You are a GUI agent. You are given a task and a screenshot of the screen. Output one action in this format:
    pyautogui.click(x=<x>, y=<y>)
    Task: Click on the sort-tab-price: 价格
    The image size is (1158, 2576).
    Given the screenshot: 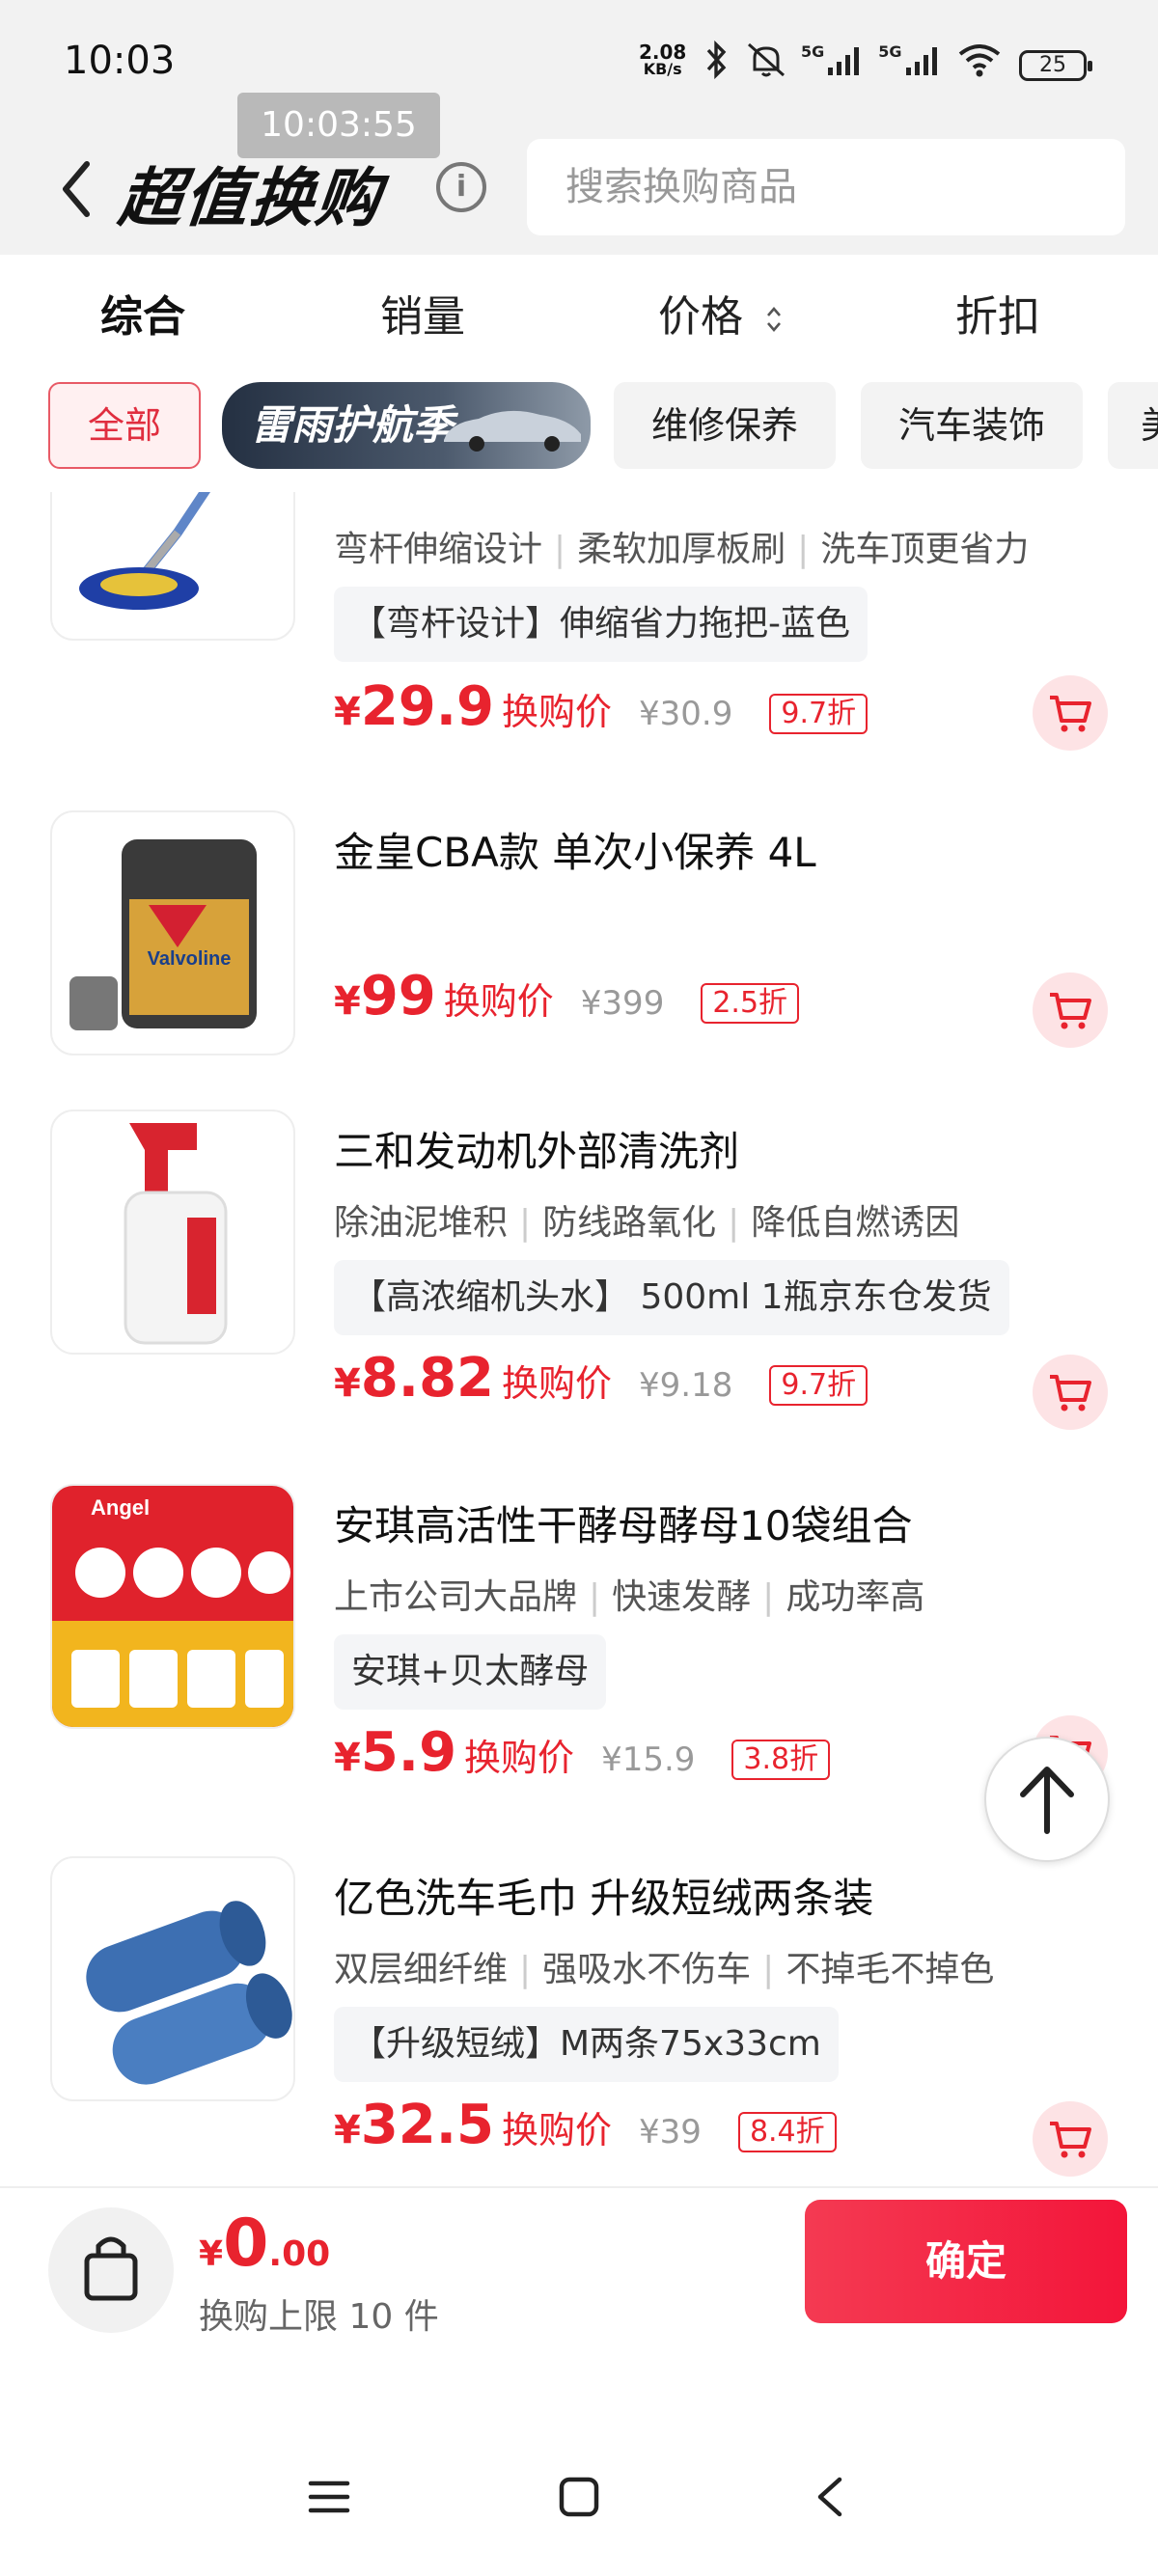 What is the action you would take?
    pyautogui.click(x=721, y=312)
    